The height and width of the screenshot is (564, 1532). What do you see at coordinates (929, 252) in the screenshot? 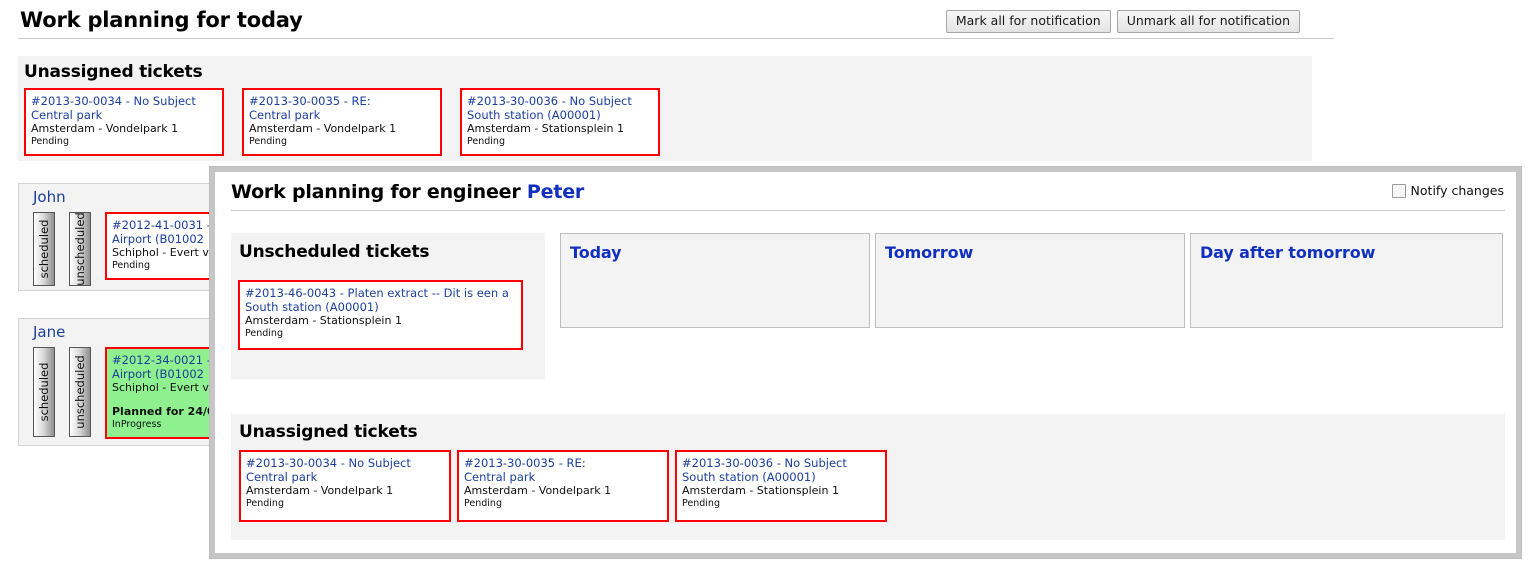
I see `day-column-tomorrow-label: Tomorrow` at bounding box center [929, 252].